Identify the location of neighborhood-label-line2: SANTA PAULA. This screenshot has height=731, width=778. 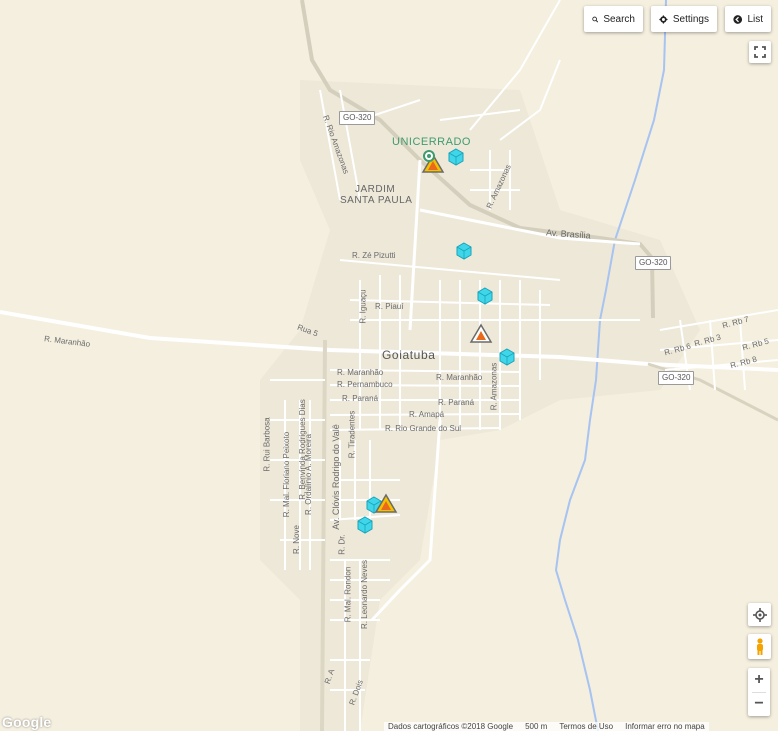
(376, 200).